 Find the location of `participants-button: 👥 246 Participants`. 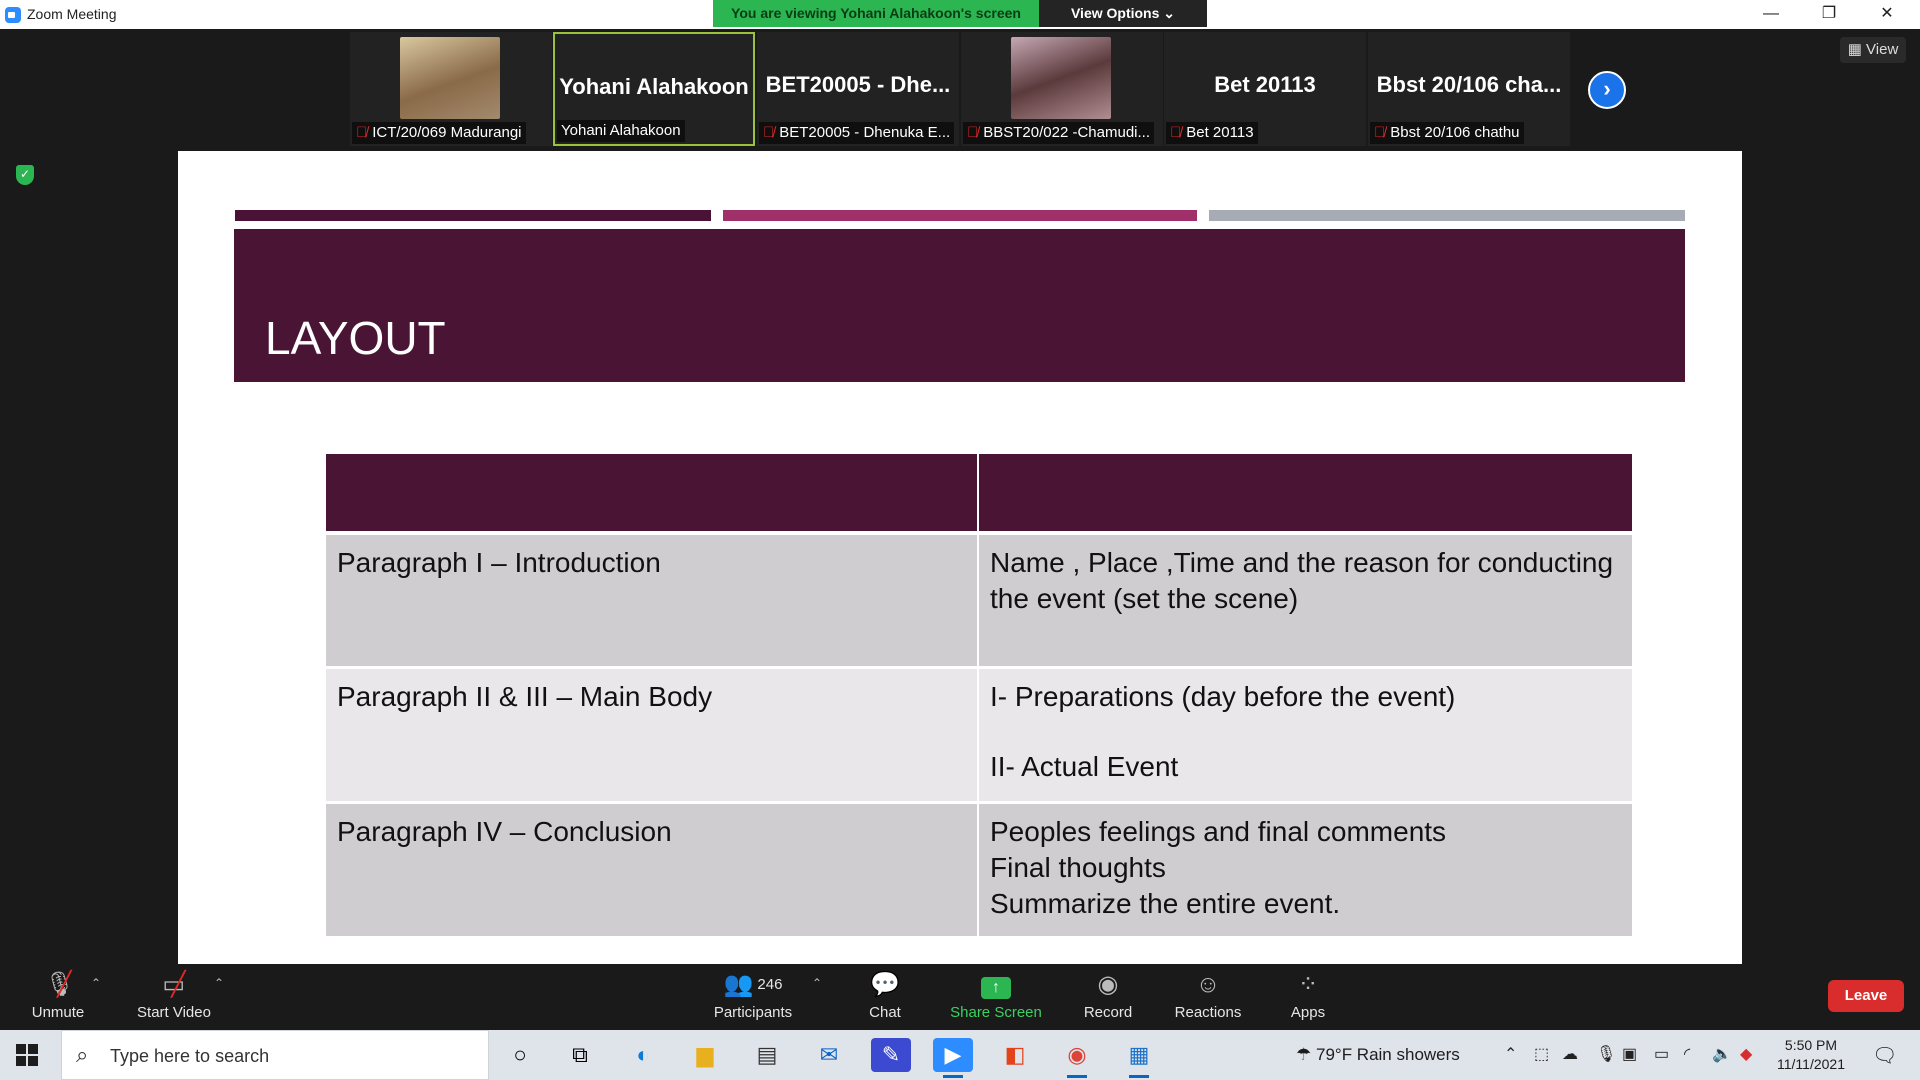

participants-button: 👥 246 Participants is located at coordinates (753, 998).